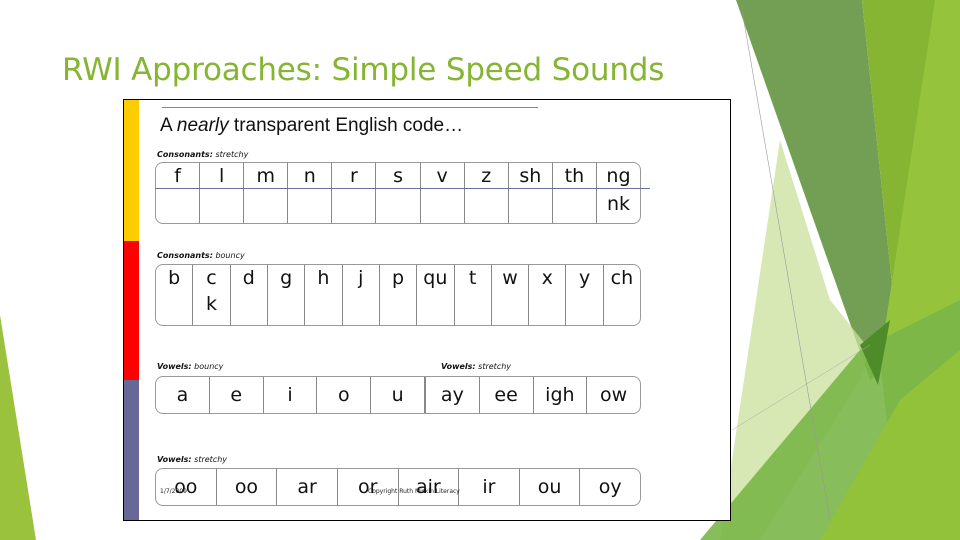 This screenshot has height=540, width=960. Describe the element at coordinates (618, 176) in the screenshot. I see `sound-grapheme: ng` at that location.